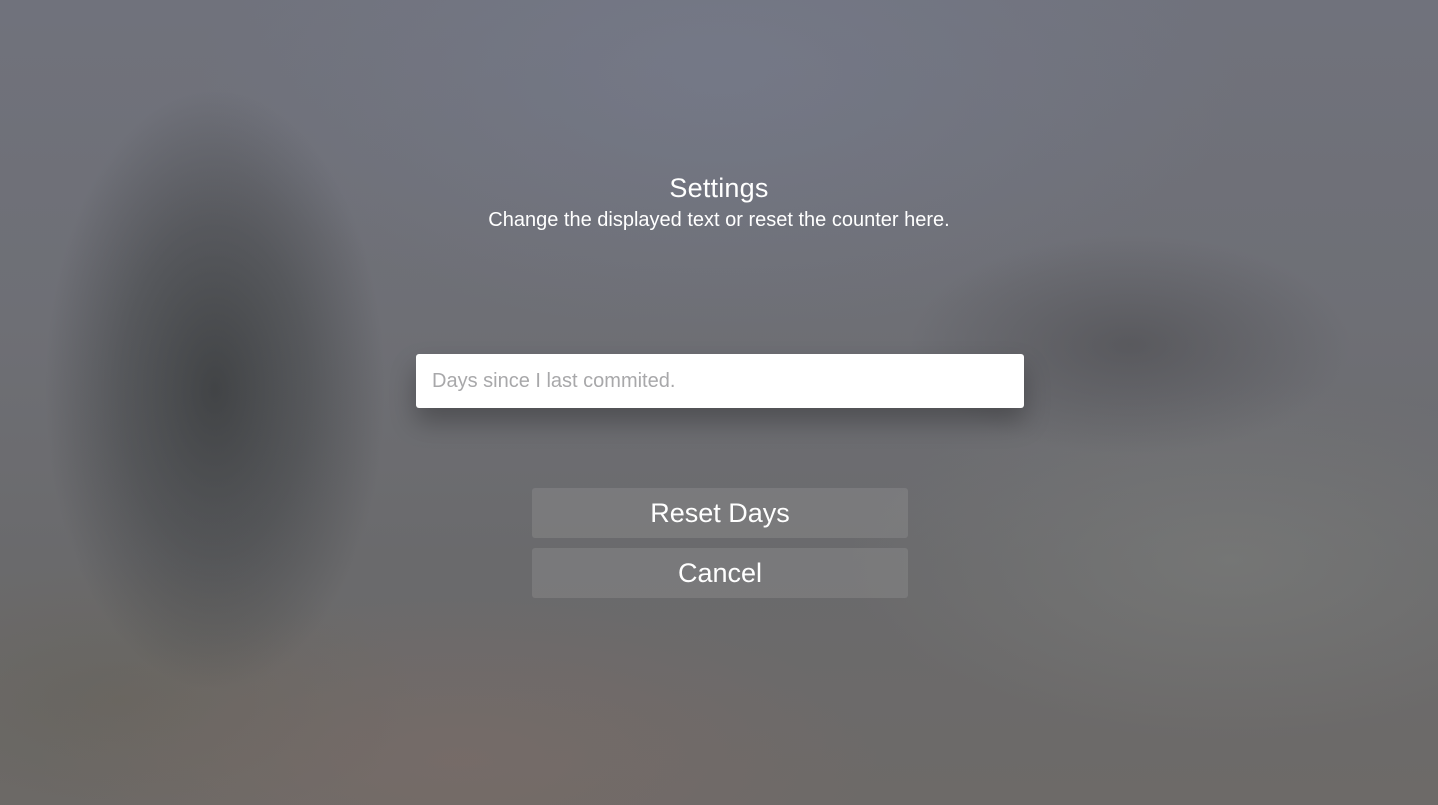  What do you see at coordinates (720, 381) in the screenshot?
I see `display-text-input` at bounding box center [720, 381].